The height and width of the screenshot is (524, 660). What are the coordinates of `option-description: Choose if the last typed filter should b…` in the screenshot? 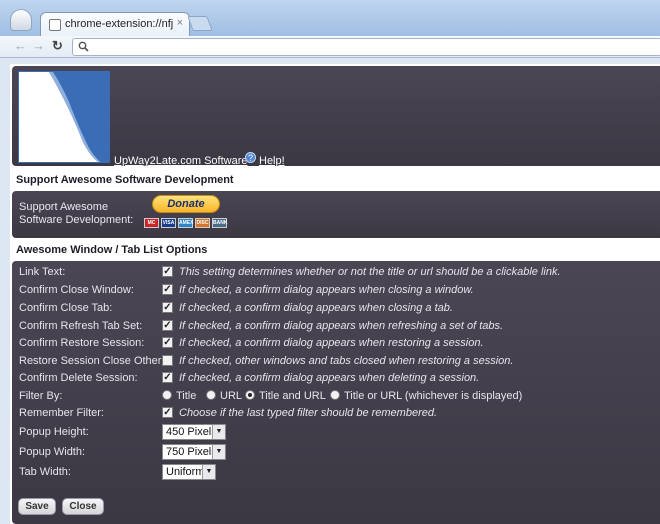 It's located at (308, 413).